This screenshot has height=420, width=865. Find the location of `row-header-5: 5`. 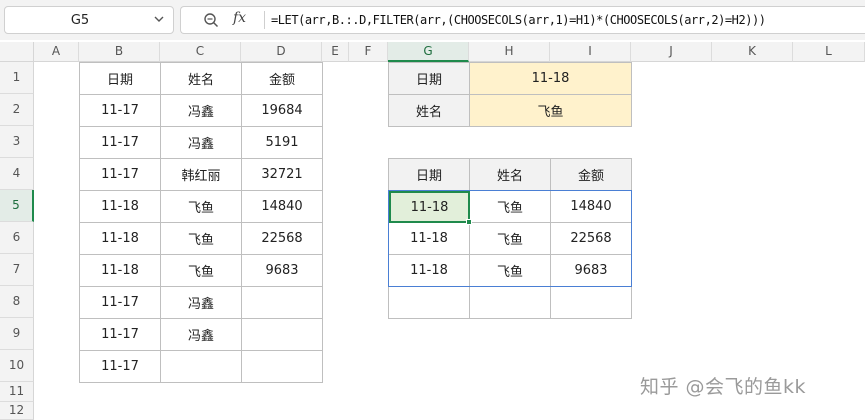

row-header-5: 5 is located at coordinates (17, 206).